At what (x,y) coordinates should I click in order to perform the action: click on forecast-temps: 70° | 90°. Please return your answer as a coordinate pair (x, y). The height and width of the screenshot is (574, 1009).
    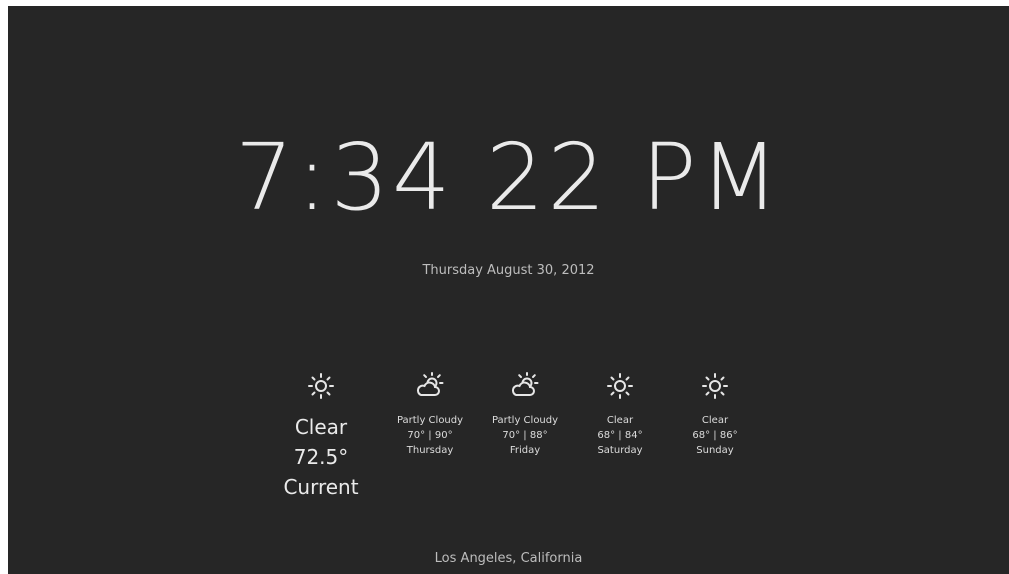
    Looking at the image, I should click on (430, 435).